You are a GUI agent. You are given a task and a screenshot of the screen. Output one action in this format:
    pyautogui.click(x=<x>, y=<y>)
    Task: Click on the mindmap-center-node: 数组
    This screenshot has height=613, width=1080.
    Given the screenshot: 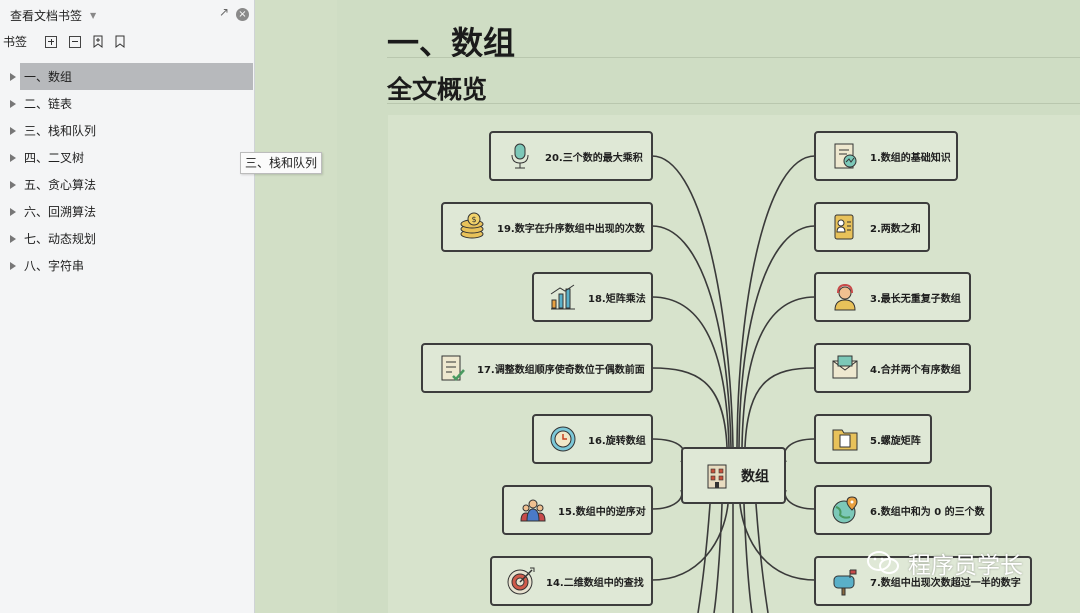 What is the action you would take?
    pyautogui.click(x=733, y=475)
    